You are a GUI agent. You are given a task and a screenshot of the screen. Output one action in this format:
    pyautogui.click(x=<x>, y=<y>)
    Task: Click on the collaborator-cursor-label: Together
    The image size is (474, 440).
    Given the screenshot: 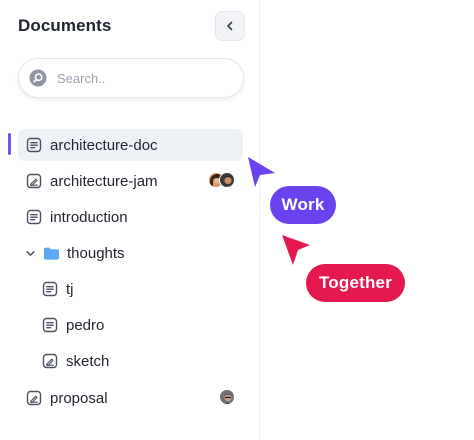 What is the action you would take?
    pyautogui.click(x=355, y=283)
    